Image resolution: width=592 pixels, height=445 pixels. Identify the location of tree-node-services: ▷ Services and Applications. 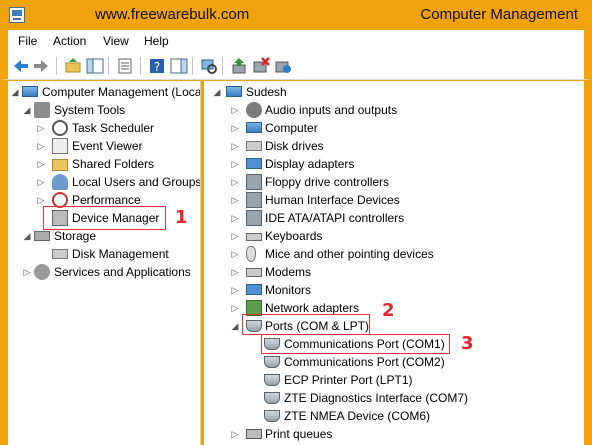
(111, 272).